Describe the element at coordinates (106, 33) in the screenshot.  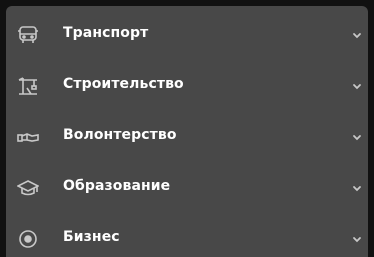
I see `menu-item-label: Транспорт` at that location.